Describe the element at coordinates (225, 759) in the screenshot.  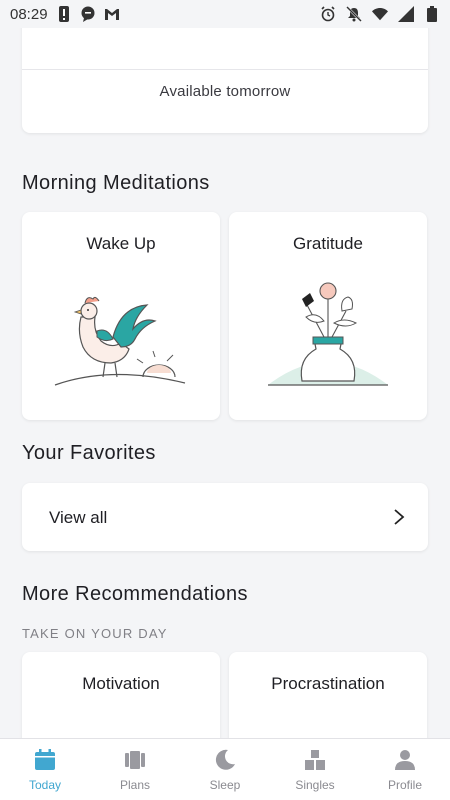
I see `moon-icon` at that location.